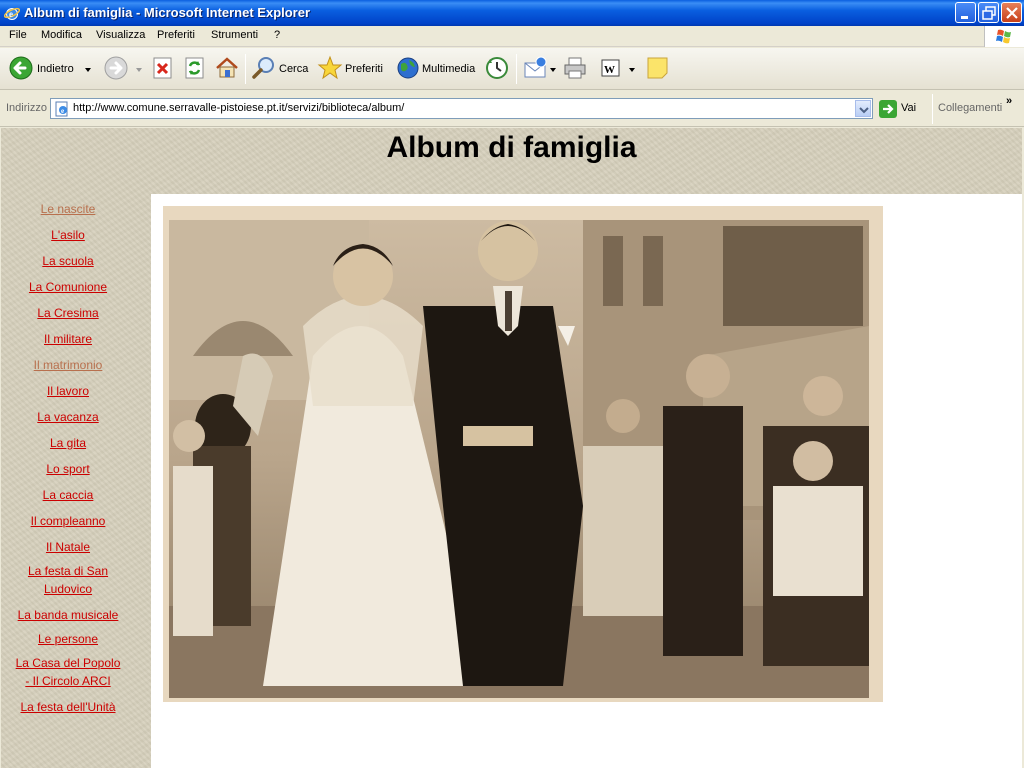  I want to click on media-button: Multimedia, so click(435, 69).